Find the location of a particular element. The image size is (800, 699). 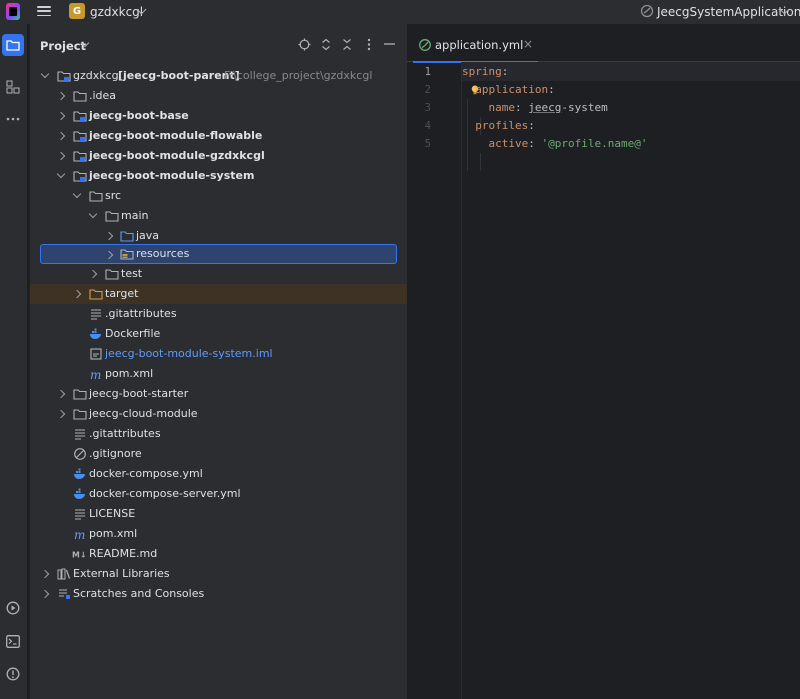

yaml-value: jeecg is located at coordinates (545, 107).